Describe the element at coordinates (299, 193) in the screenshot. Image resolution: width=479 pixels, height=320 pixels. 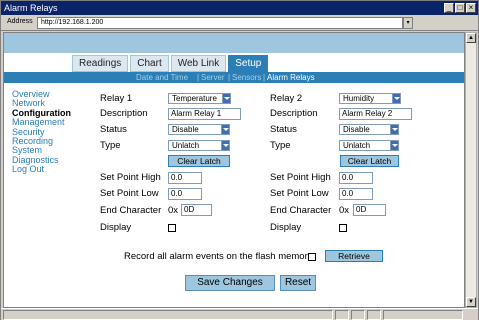
I see `relay2-setpoint-low-label: Set Point Low` at that location.